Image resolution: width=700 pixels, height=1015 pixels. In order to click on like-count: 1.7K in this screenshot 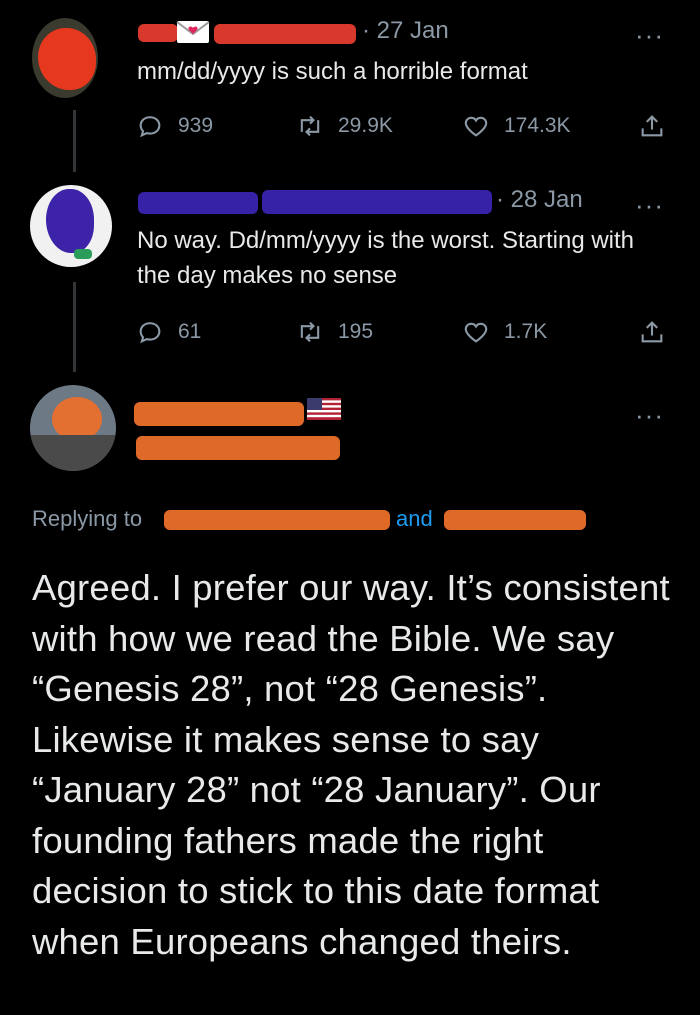, I will do `click(526, 331)`.